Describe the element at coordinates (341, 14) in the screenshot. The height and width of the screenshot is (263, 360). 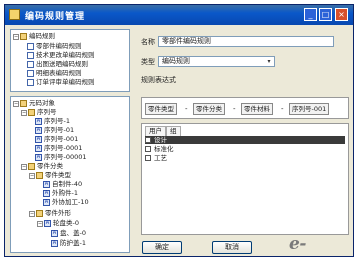
I see `close-button: ×` at that location.